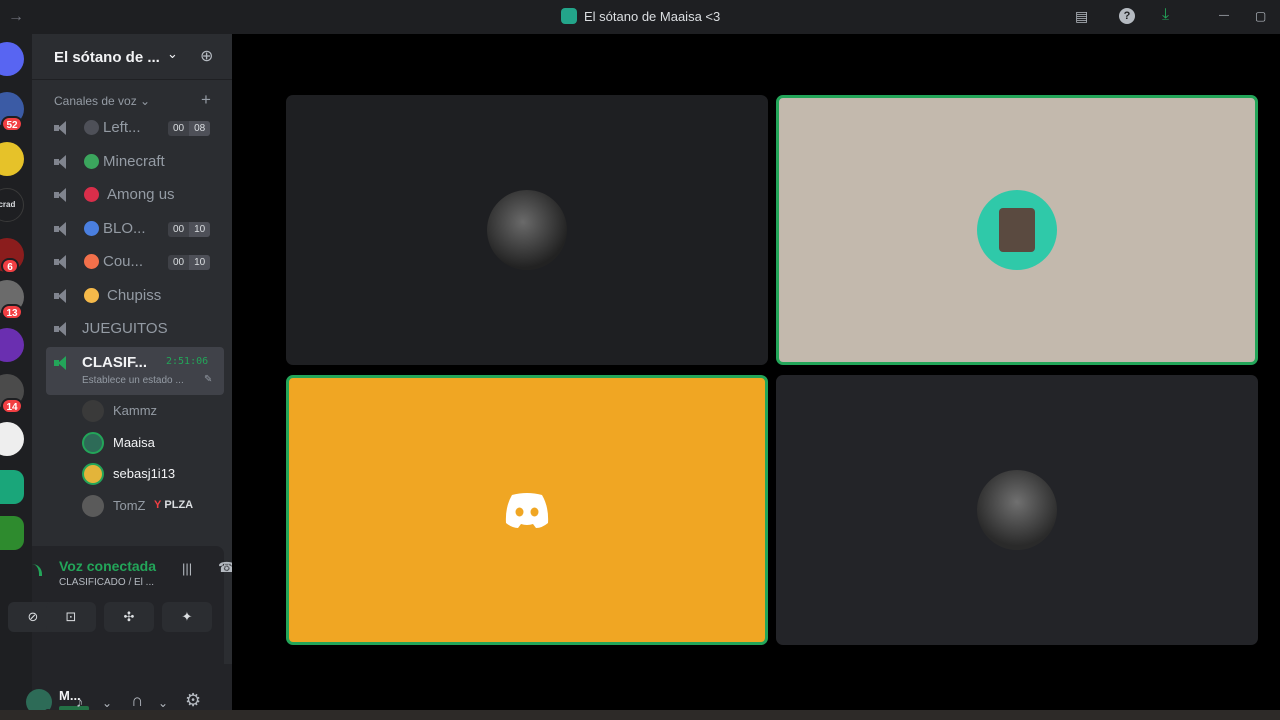 The width and height of the screenshot is (1280, 720). Describe the element at coordinates (1165, 15) in the screenshot. I see `download-icon: ⤓` at that location.